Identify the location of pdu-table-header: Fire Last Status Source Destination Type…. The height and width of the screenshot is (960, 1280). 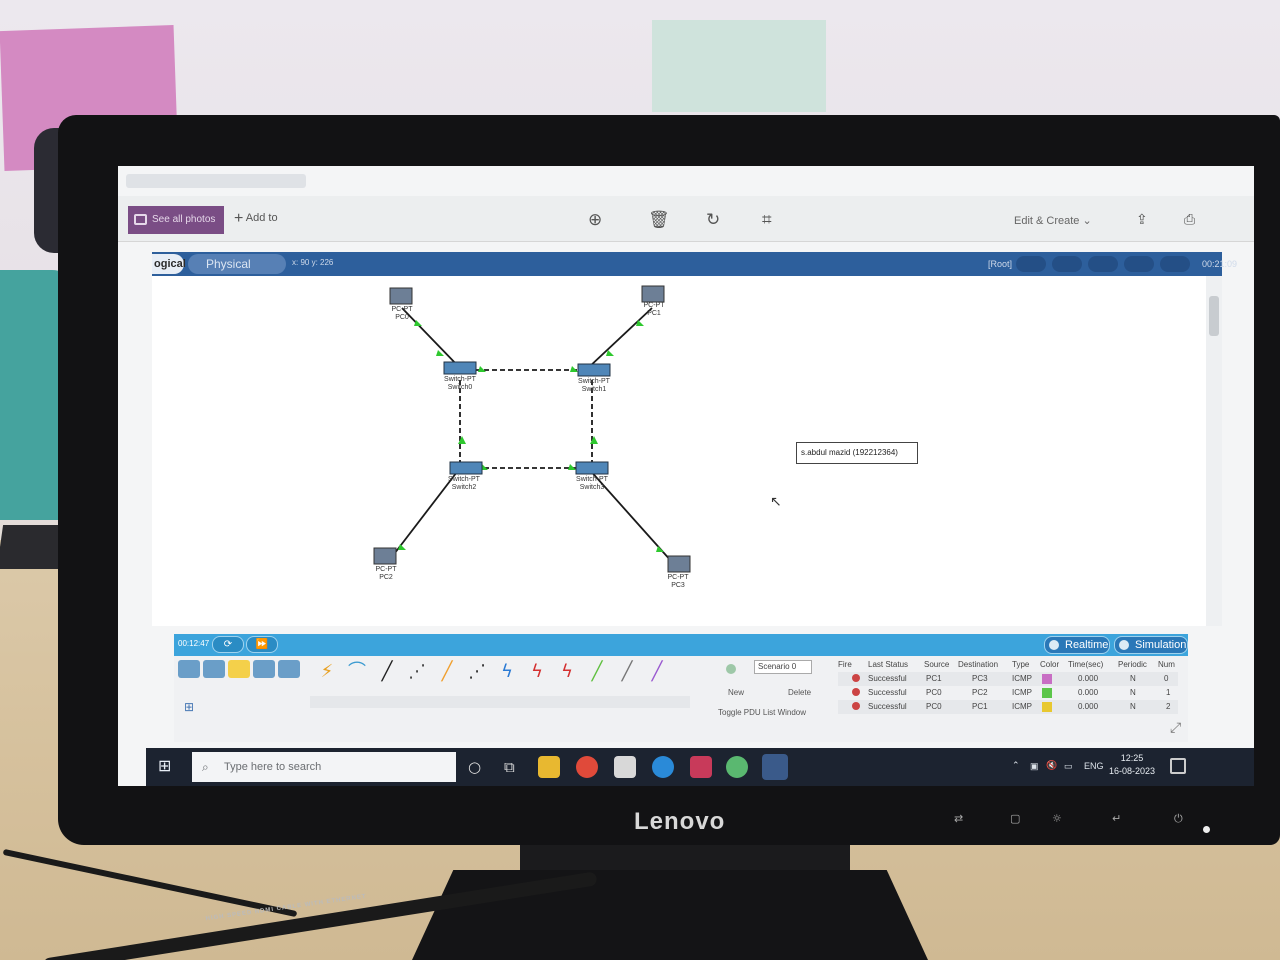
(1008, 665).